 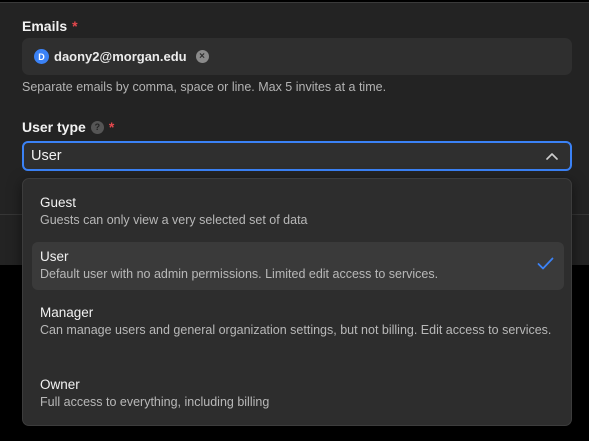 I want to click on check-icon, so click(x=545, y=263).